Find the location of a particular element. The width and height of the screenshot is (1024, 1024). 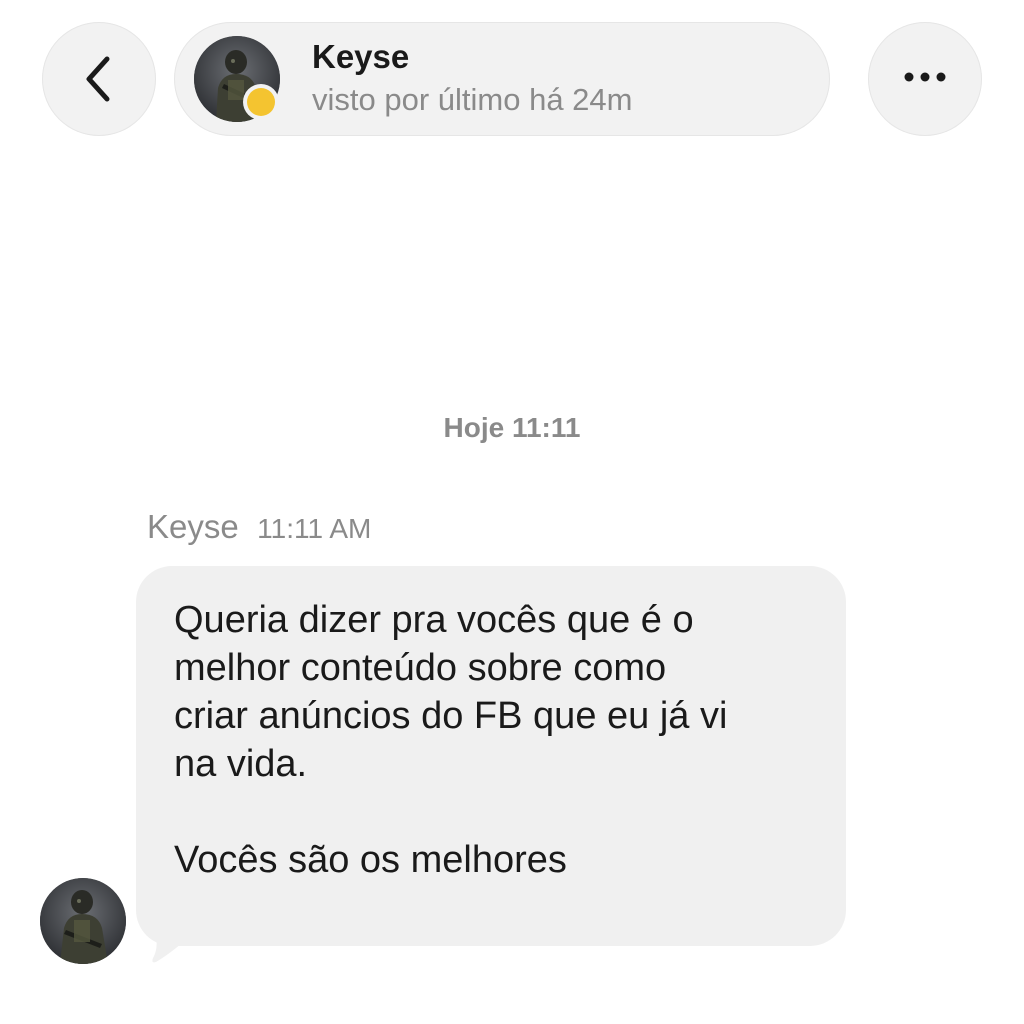

contact-info-button: Keyse visto por último há 24m is located at coordinates (502, 79).